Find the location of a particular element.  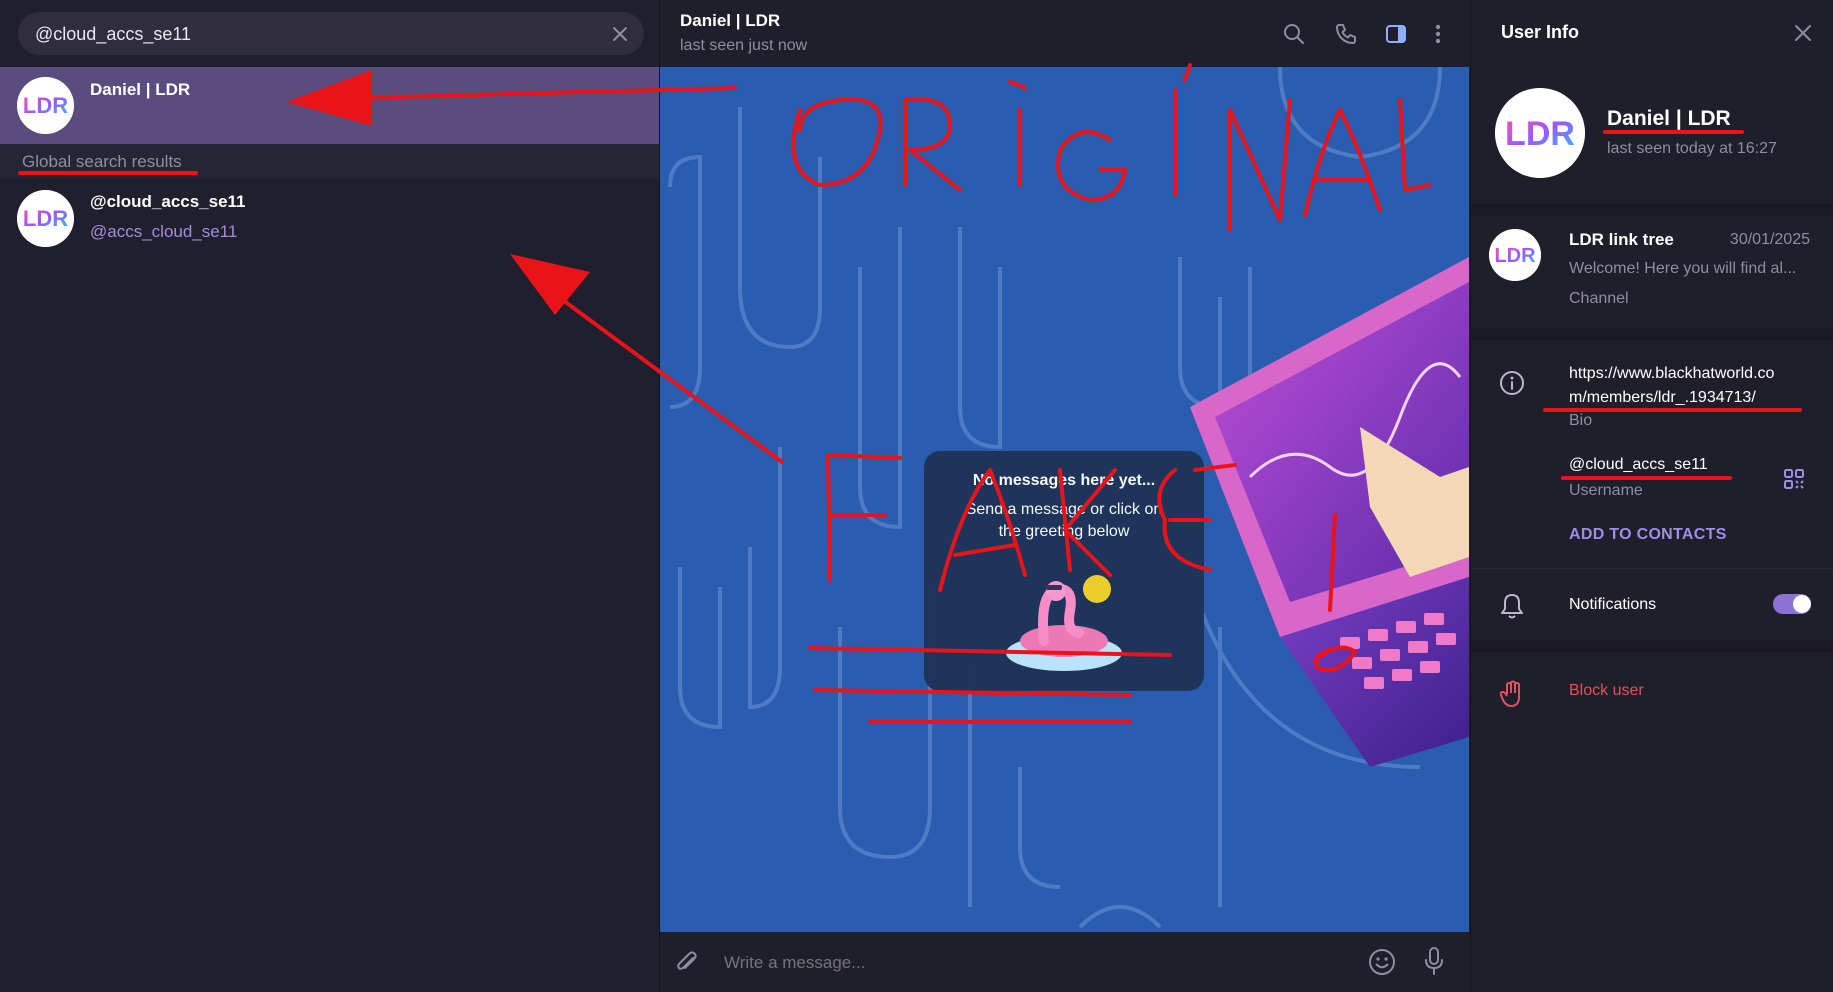

notifications-label: Notifications is located at coordinates (1613, 604).